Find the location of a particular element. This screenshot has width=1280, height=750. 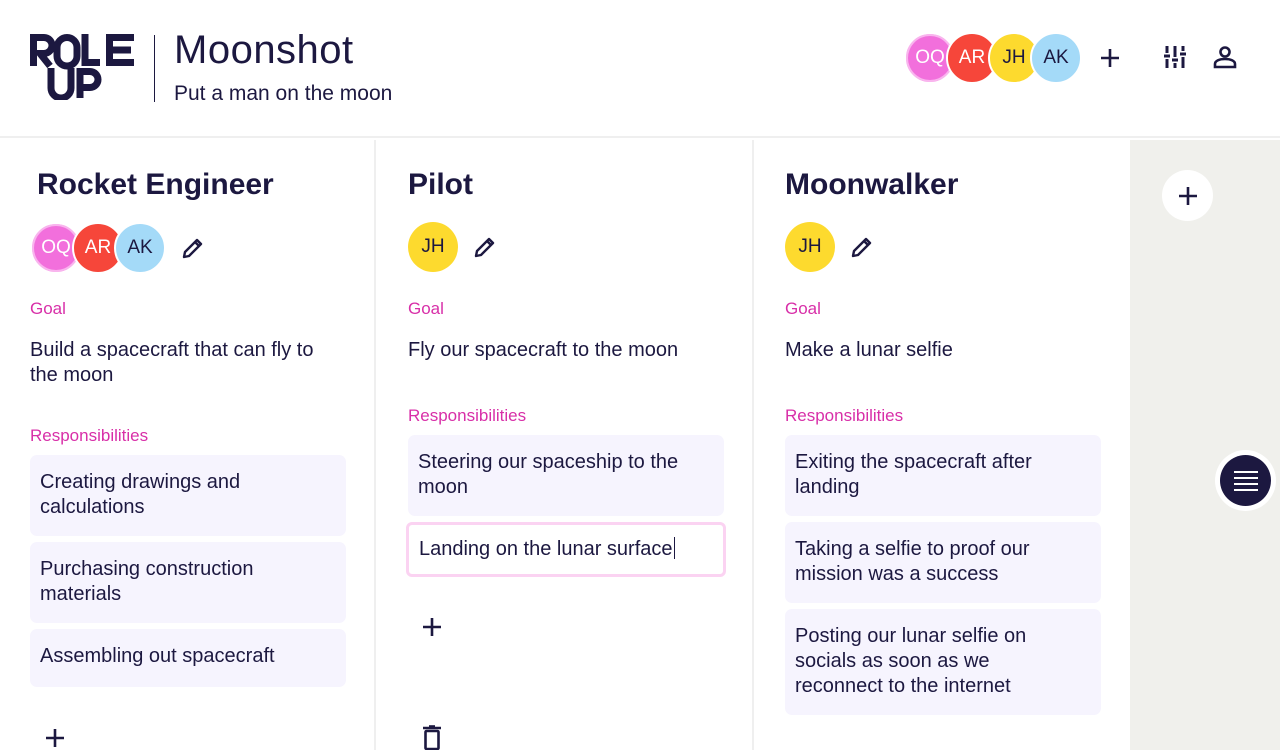

role-title: Moonwalker is located at coordinates (871, 185).